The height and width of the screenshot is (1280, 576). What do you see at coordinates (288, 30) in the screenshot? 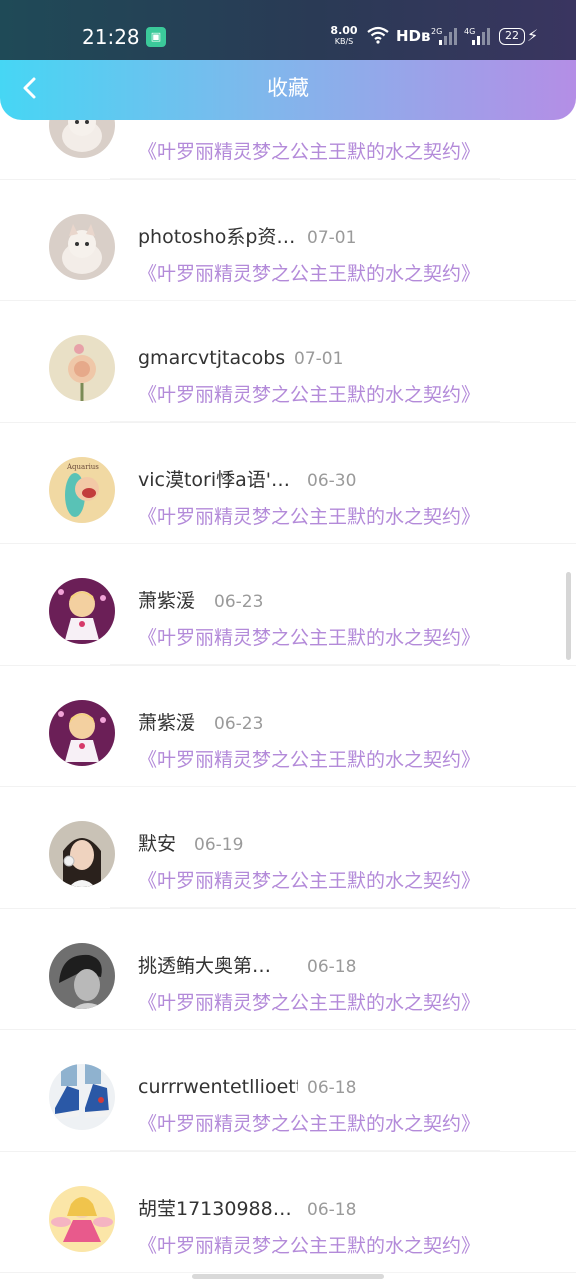
I see `status-bar: 21:28 ▣ 8.00 KB/S HDʙ 2G 4G 22 ⚡` at bounding box center [288, 30].